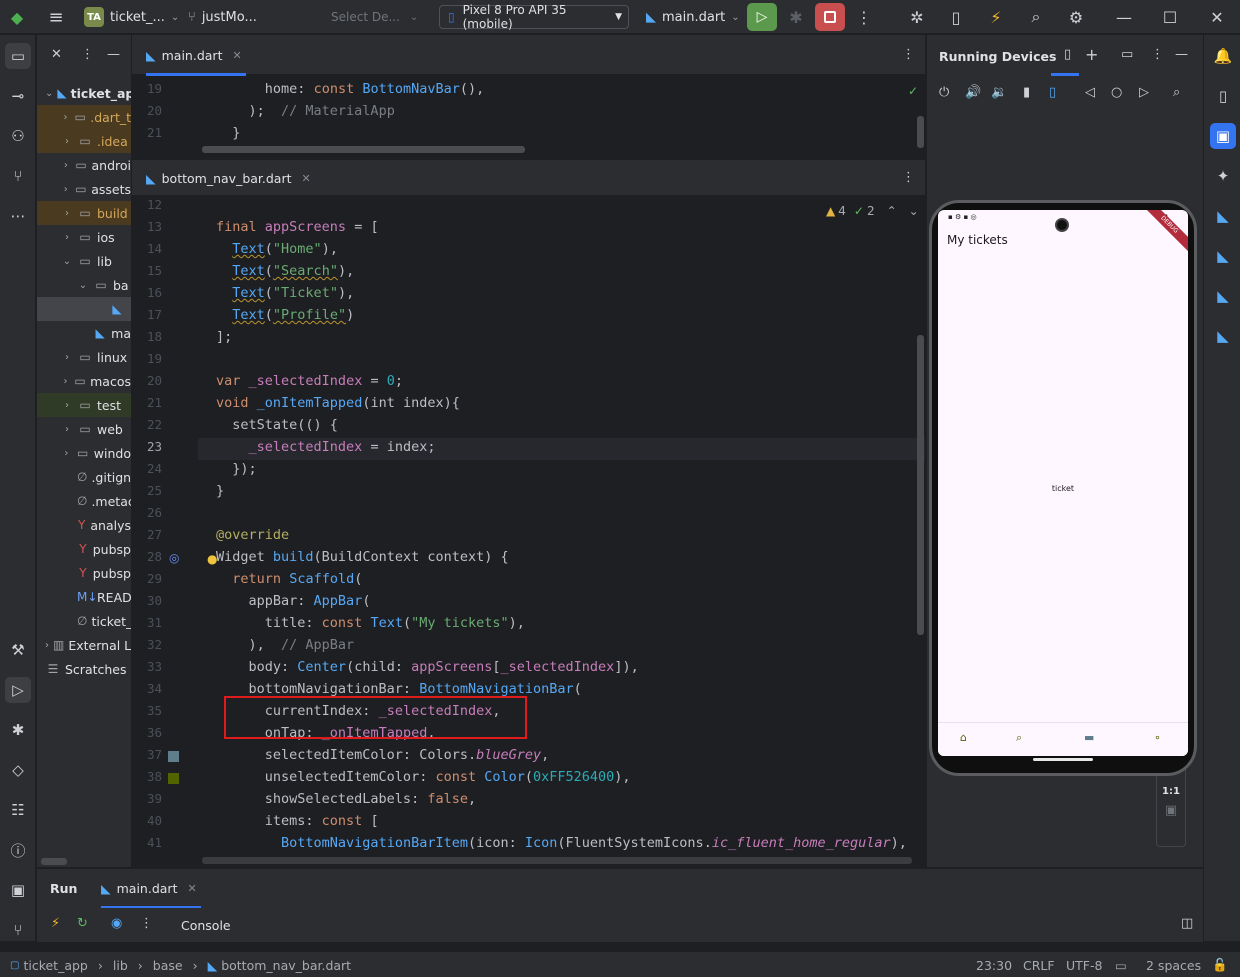  I want to click on tree-item: ◣ ma, so click(84, 333).